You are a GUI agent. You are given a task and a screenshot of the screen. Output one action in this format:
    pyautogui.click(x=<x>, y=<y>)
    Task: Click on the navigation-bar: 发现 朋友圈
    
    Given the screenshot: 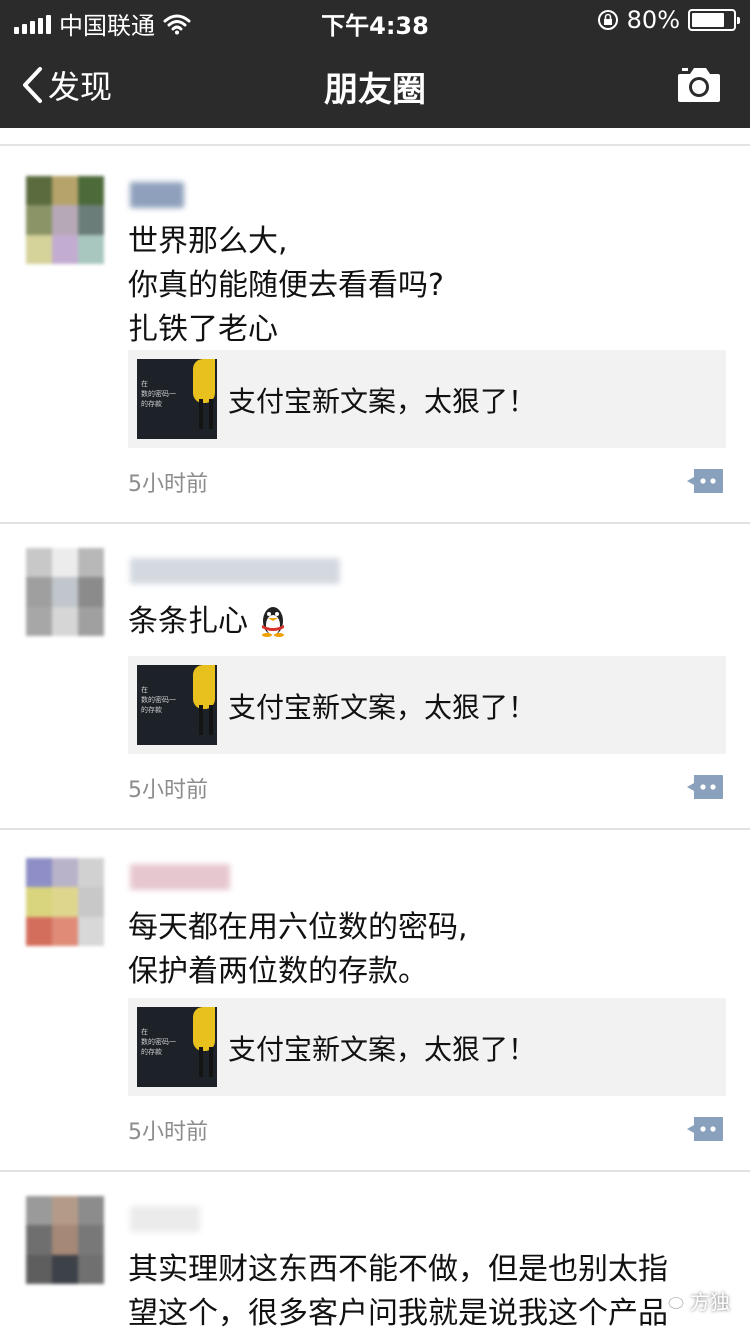 What is the action you would take?
    pyautogui.click(x=375, y=84)
    